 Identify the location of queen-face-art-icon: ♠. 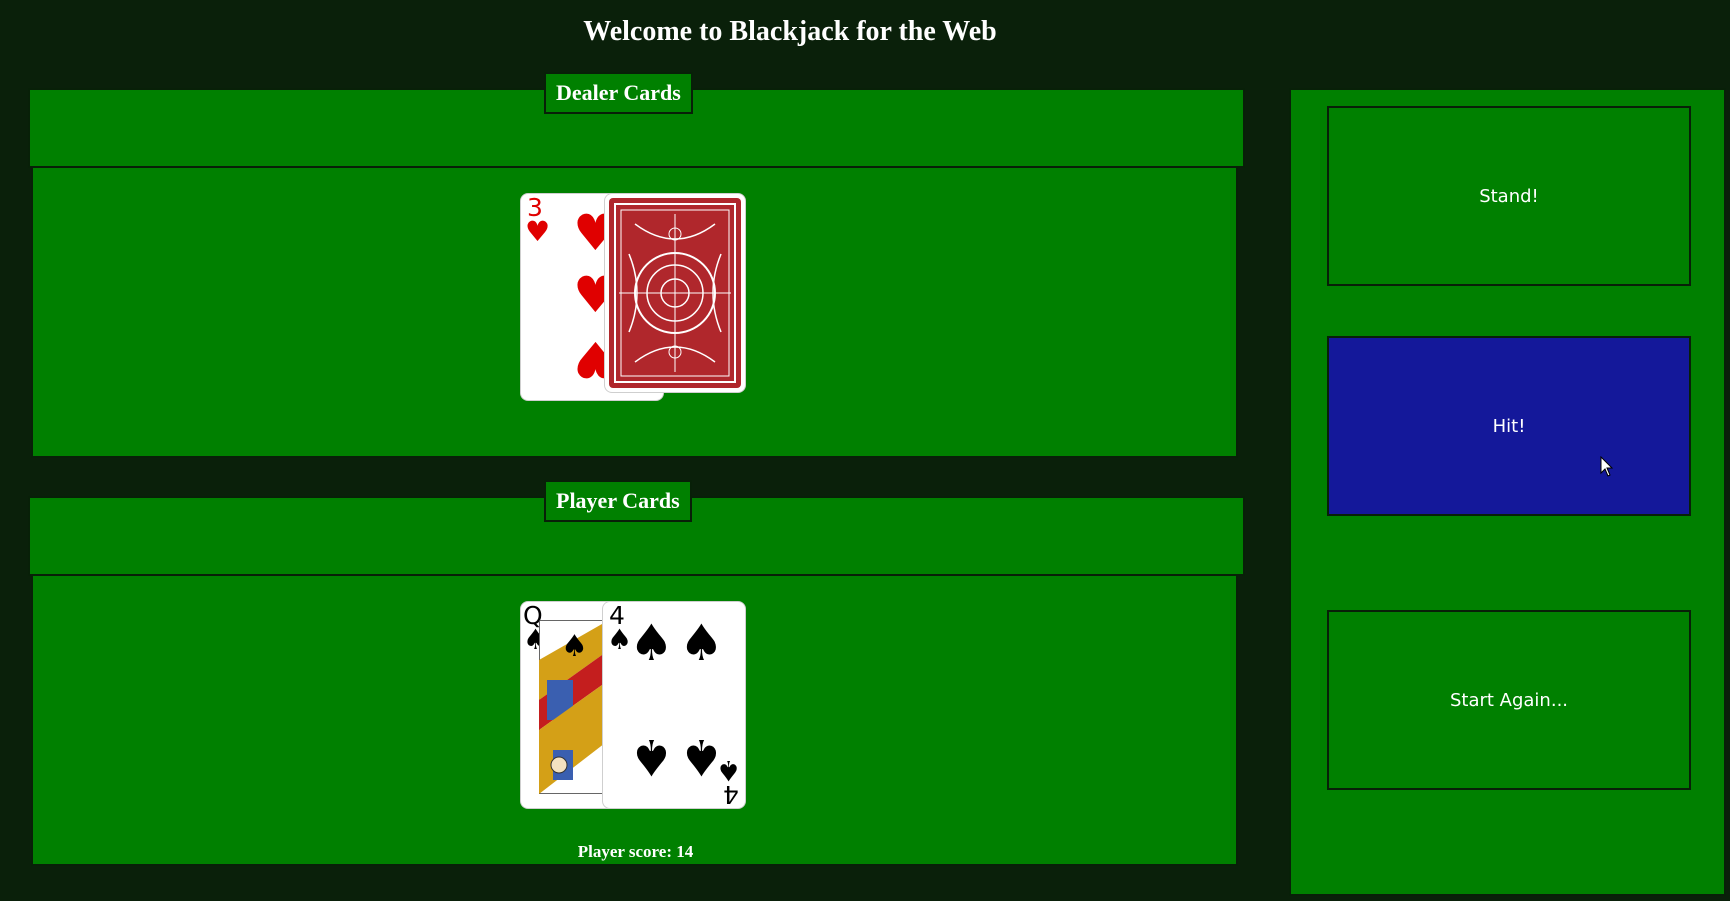
(574, 707).